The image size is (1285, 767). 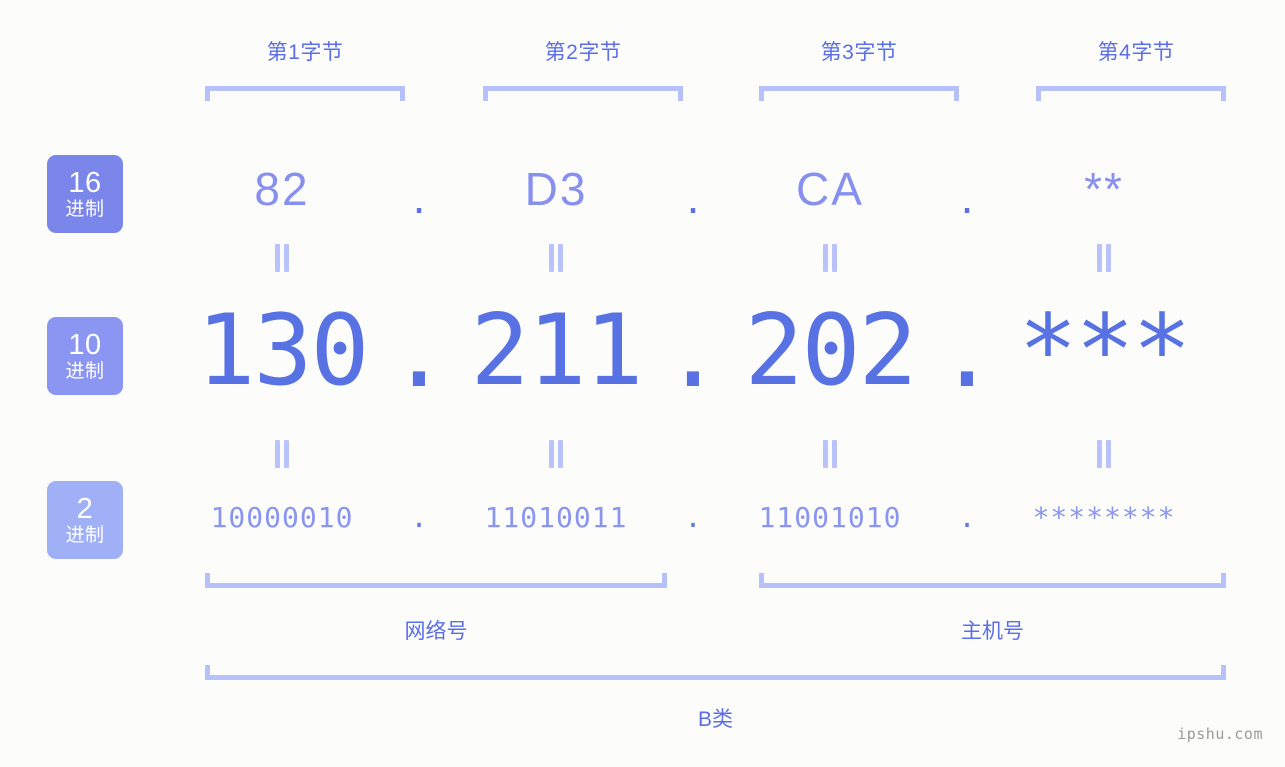 What do you see at coordinates (282, 351) in the screenshot?
I see `decimal-octet-1: 130` at bounding box center [282, 351].